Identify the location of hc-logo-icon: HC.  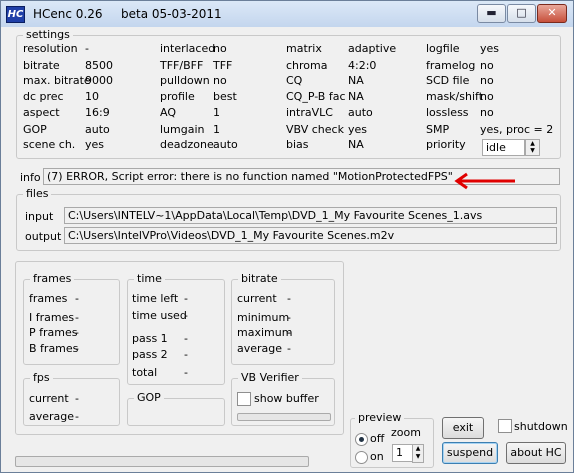
(15, 14).